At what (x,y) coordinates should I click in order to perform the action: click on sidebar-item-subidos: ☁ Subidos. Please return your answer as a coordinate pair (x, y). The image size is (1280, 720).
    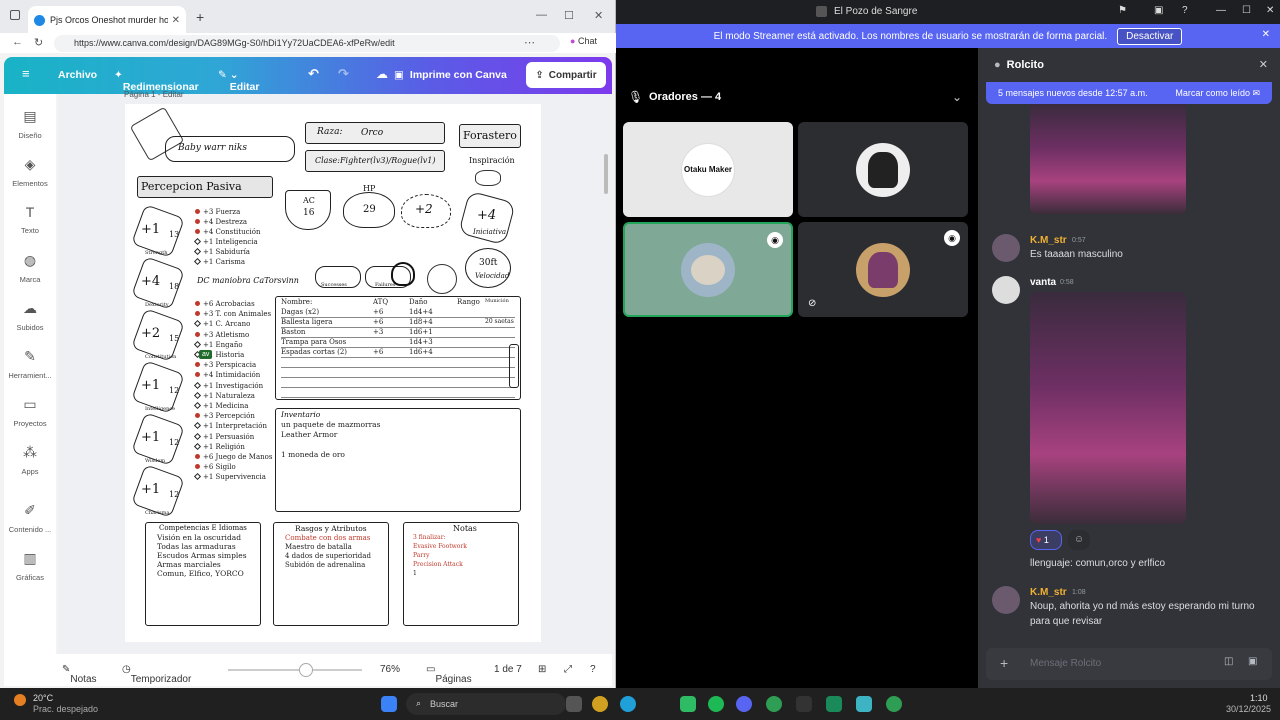
    Looking at the image, I should click on (30, 316).